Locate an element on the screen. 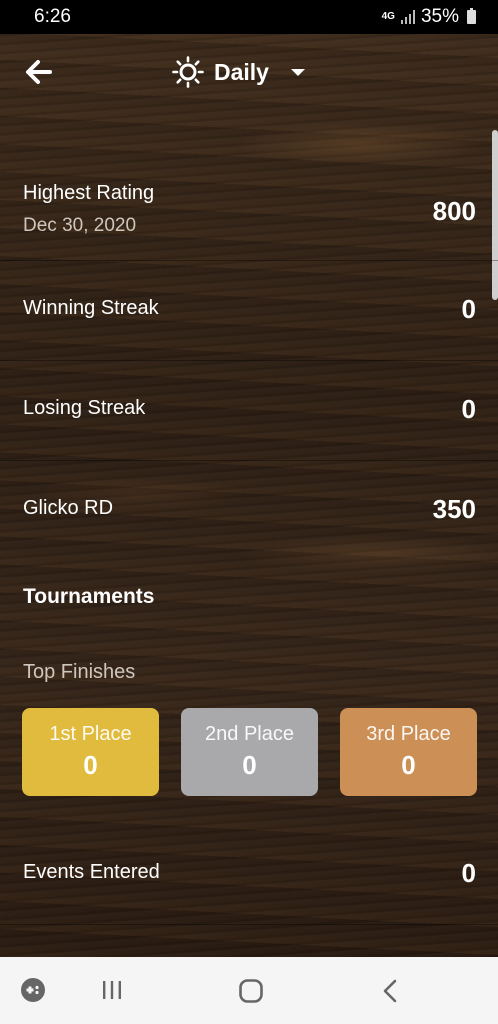 The height and width of the screenshot is (1024, 498). status-bar: 6:26 4G 35% is located at coordinates (249, 17).